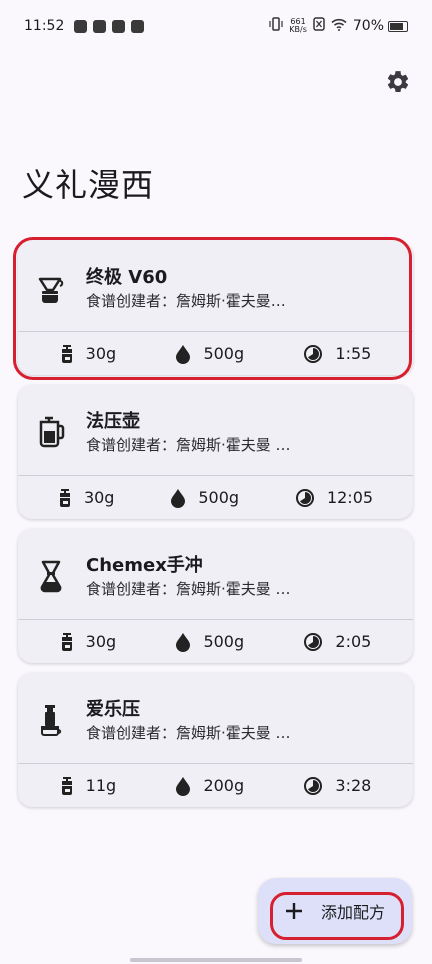  Describe the element at coordinates (113, 421) in the screenshot. I see `recipe-title: 法压壶` at that location.